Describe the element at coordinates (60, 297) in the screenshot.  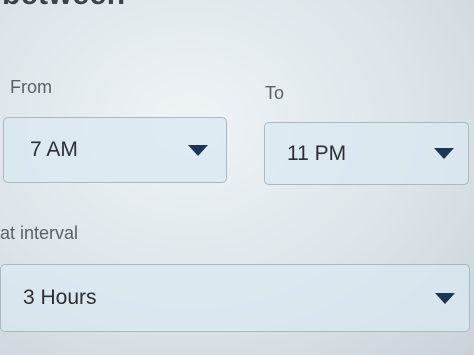
I see `interval-value: 3 Hours` at that location.